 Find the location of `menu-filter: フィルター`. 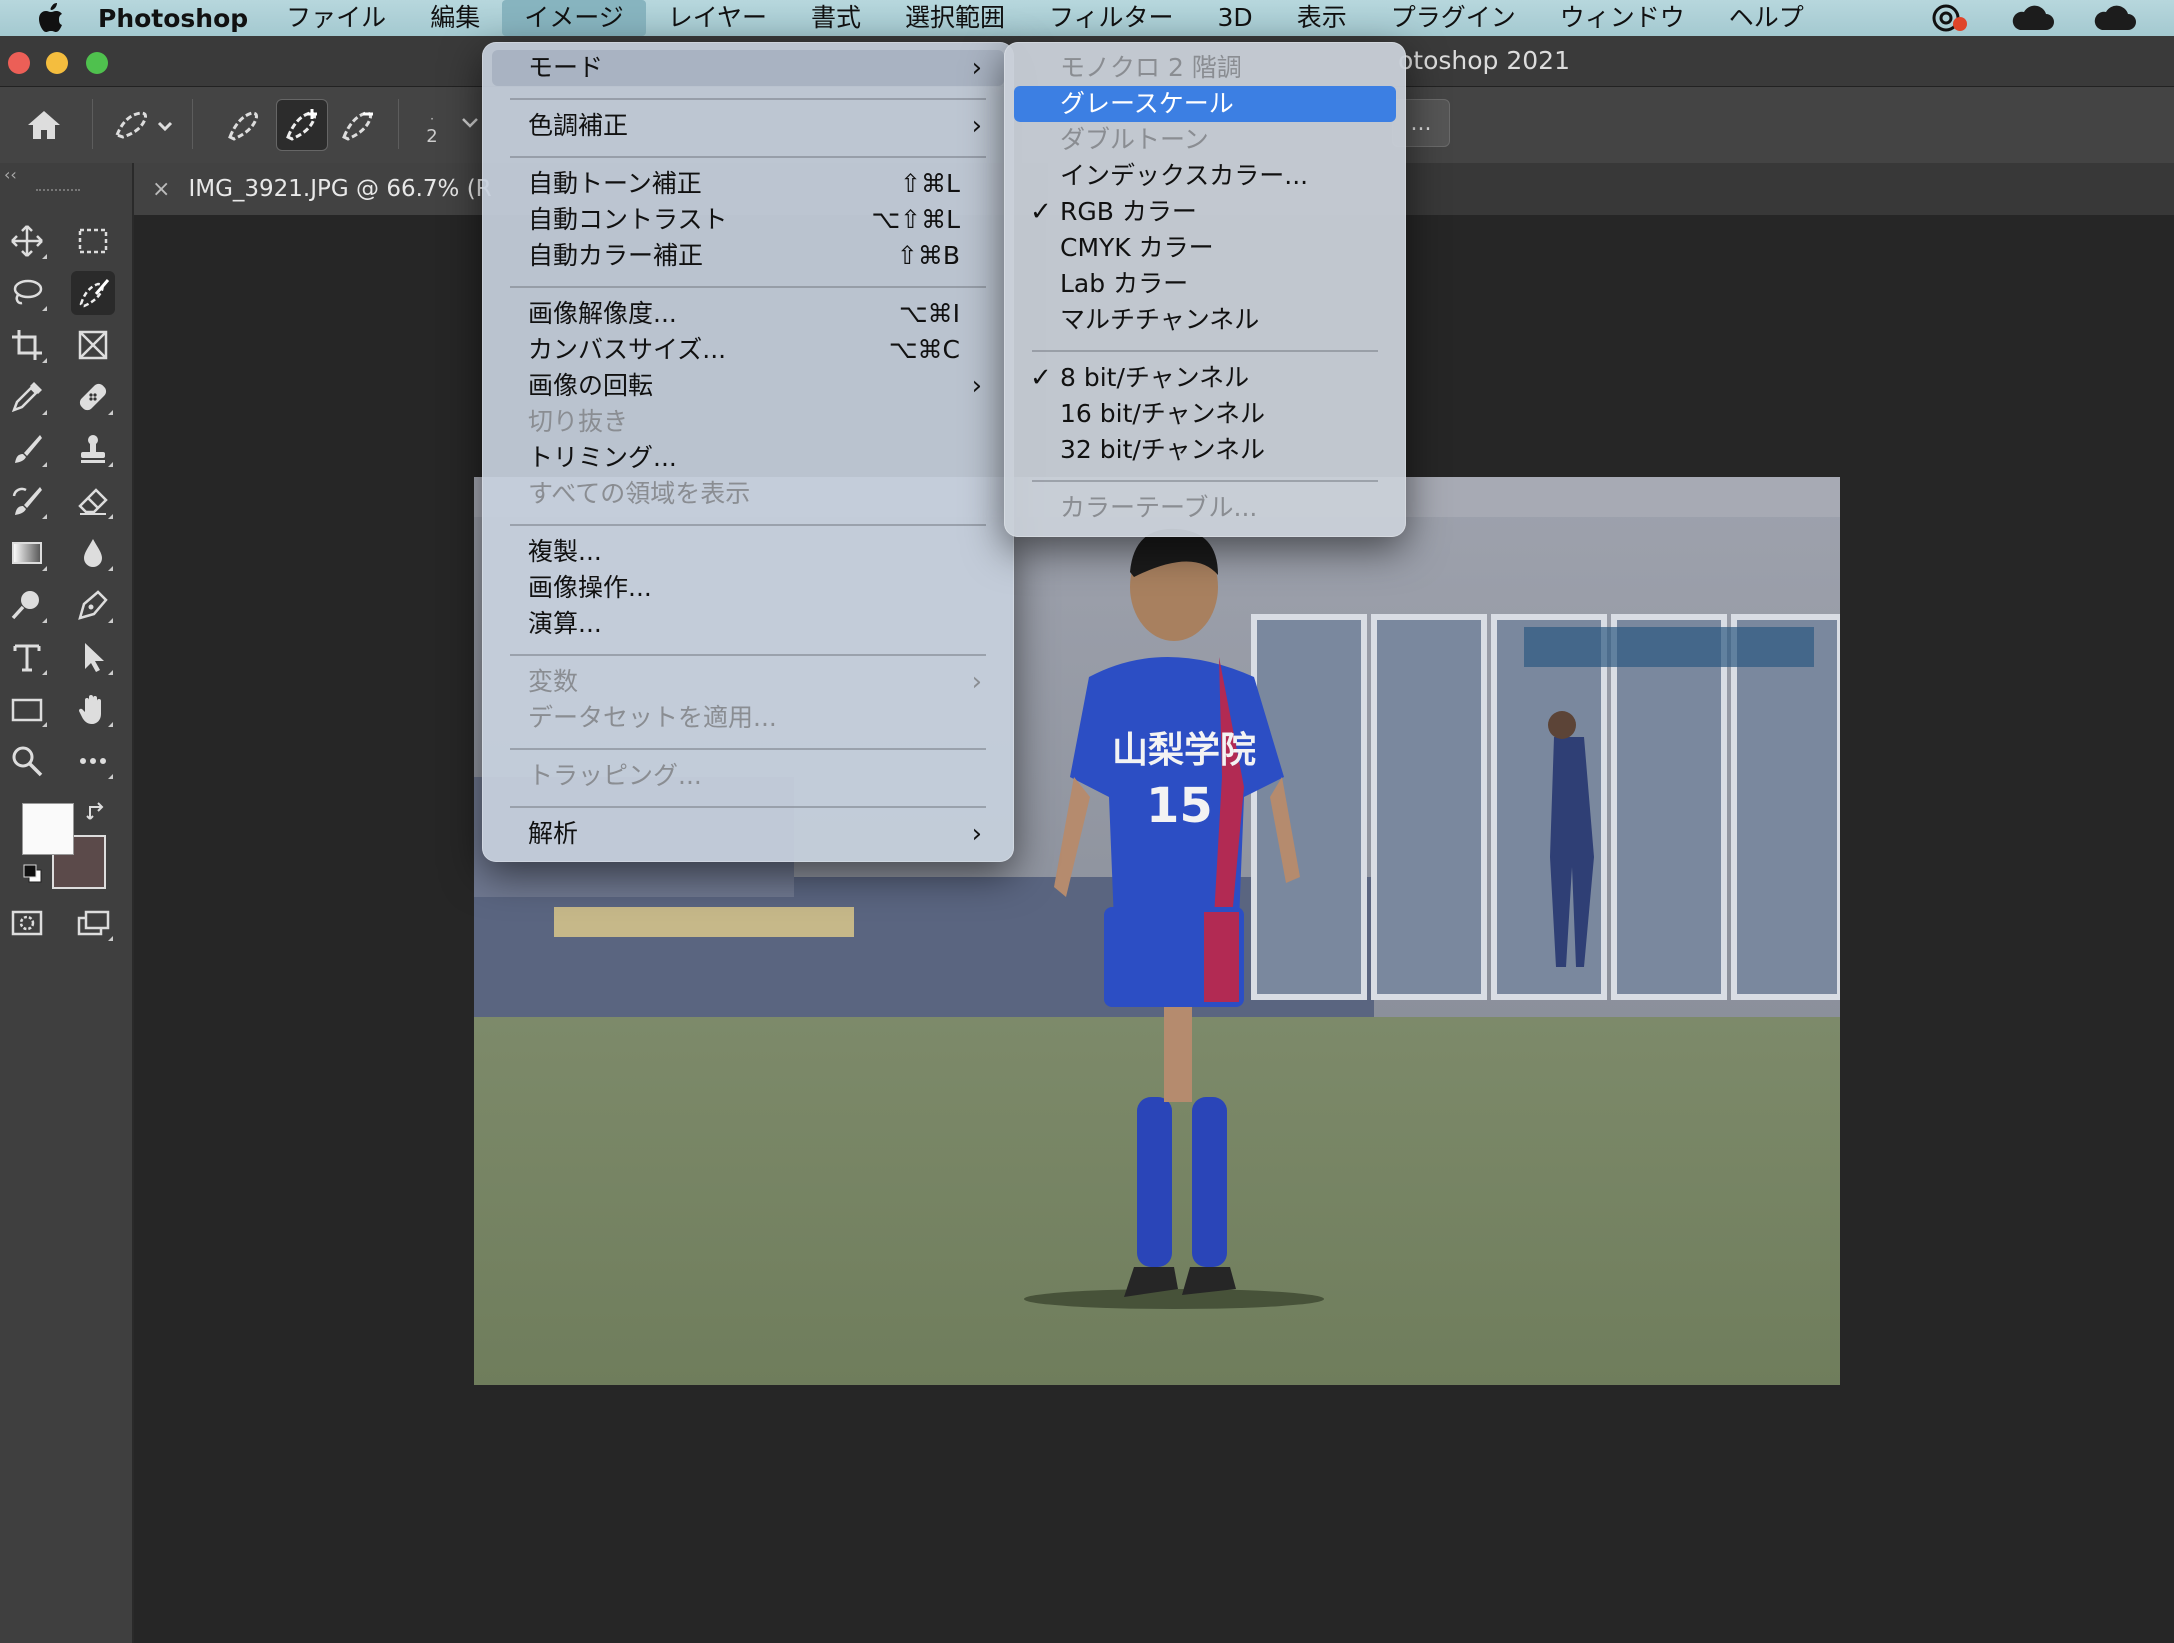

menu-filter: フィルター is located at coordinates (1111, 18).